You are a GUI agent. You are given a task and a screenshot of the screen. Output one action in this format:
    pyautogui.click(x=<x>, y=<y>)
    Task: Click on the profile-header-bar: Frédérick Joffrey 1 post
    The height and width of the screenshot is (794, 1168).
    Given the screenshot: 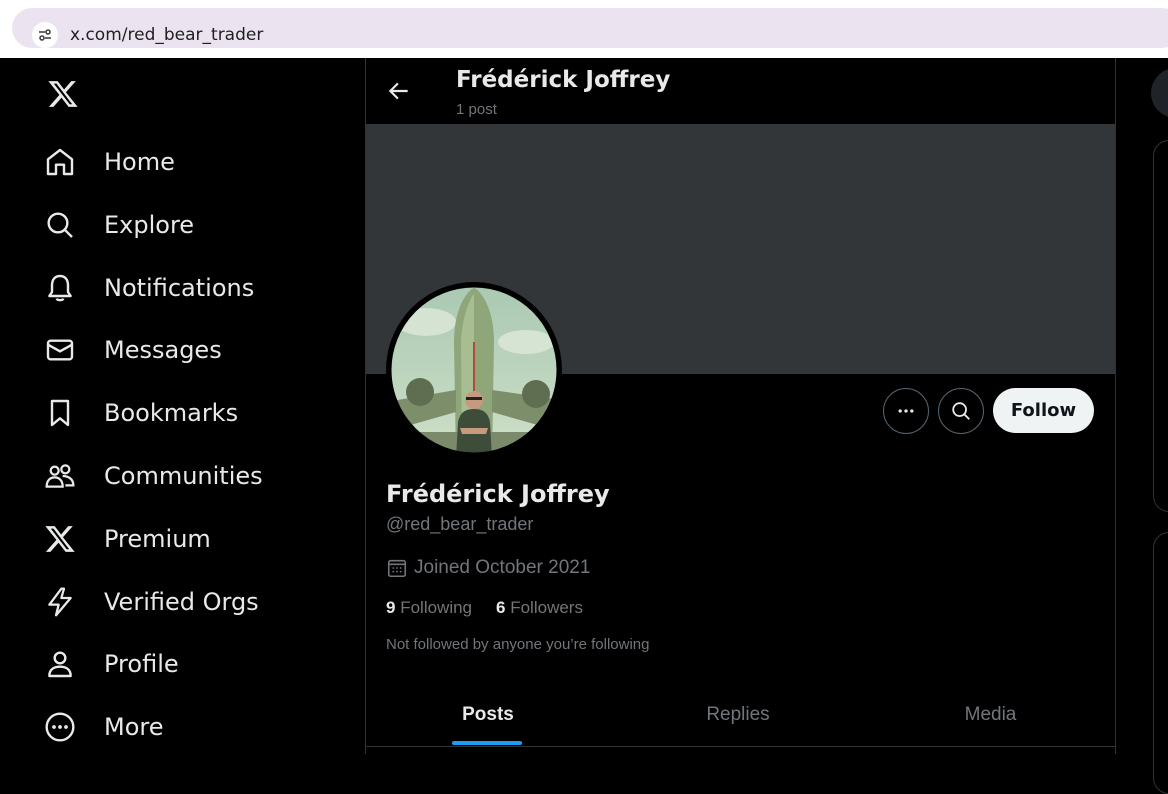 What is the action you would take?
    pyautogui.click(x=740, y=91)
    